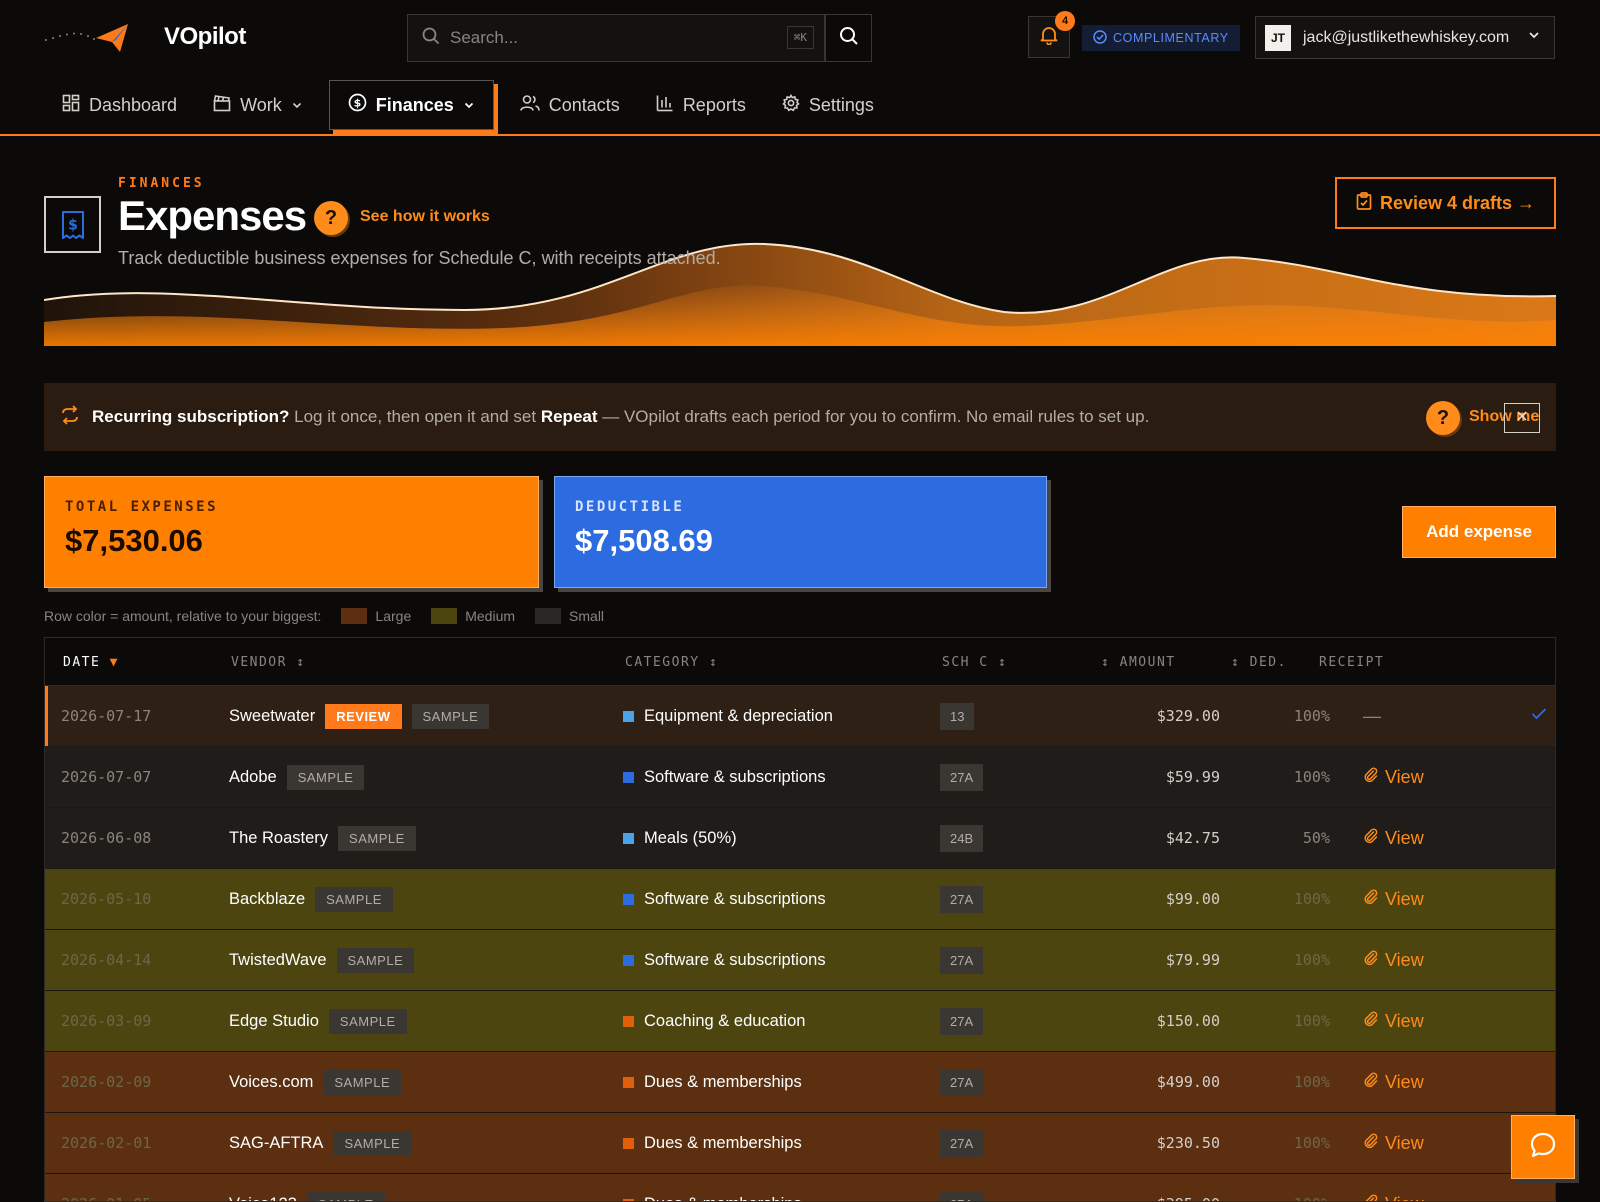 The width and height of the screenshot is (1600, 1202). Describe the element at coordinates (363, 716) in the screenshot. I see `review-badge: REVIEW` at that location.